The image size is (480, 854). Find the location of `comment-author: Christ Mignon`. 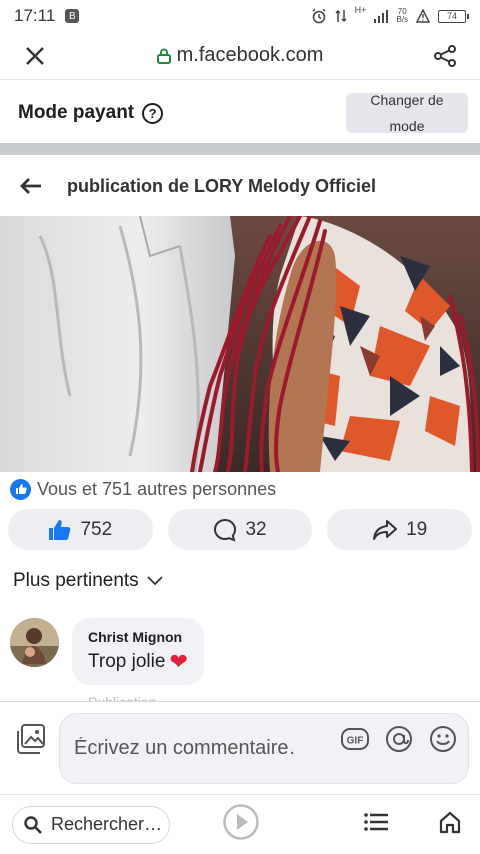

comment-author: Christ Mignon is located at coordinates (138, 637).